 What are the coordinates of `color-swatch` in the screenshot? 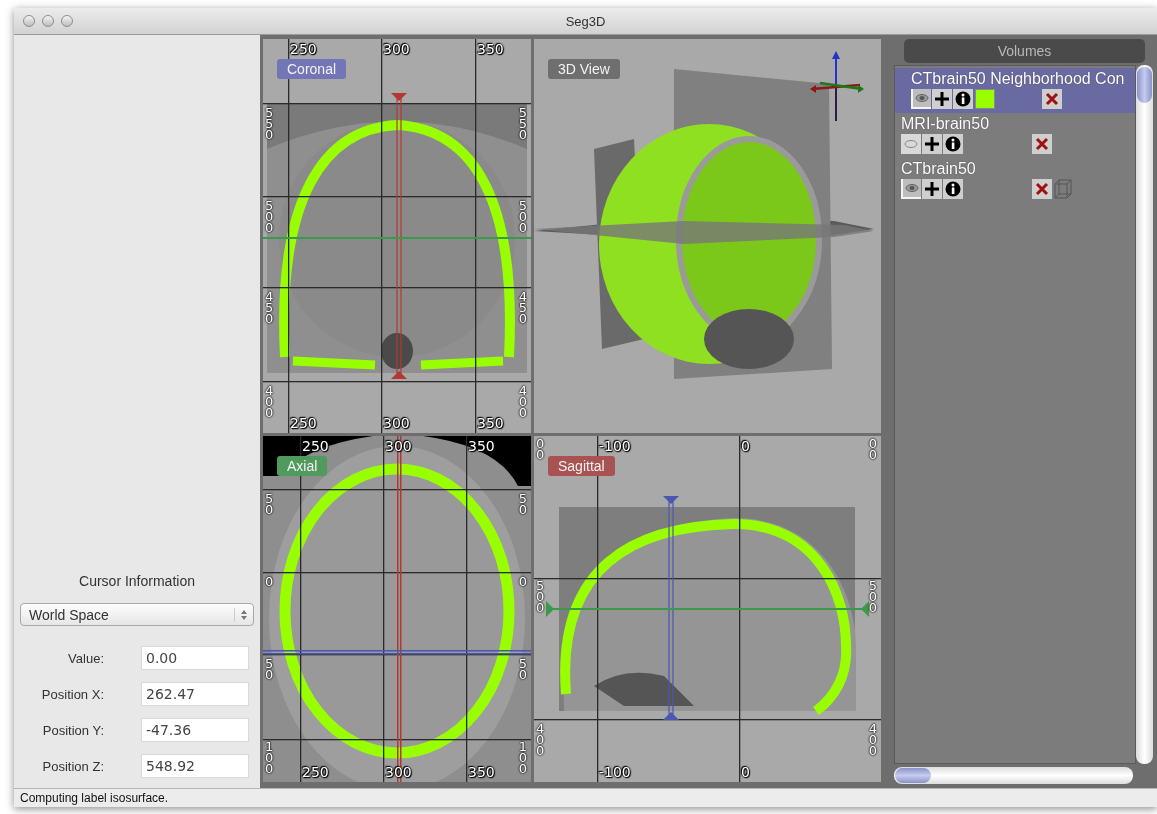 It's located at (985, 99).